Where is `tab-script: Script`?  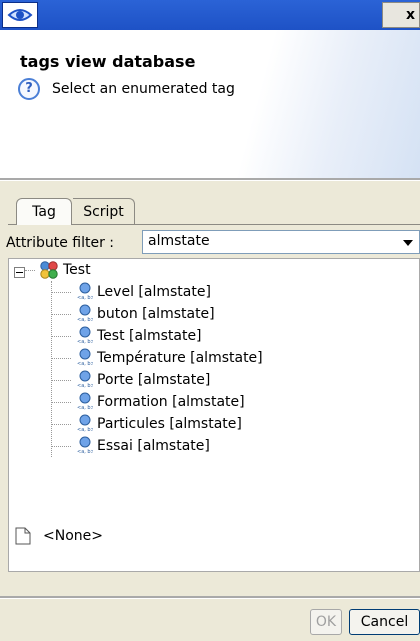 tab-script: Script is located at coordinates (104, 211).